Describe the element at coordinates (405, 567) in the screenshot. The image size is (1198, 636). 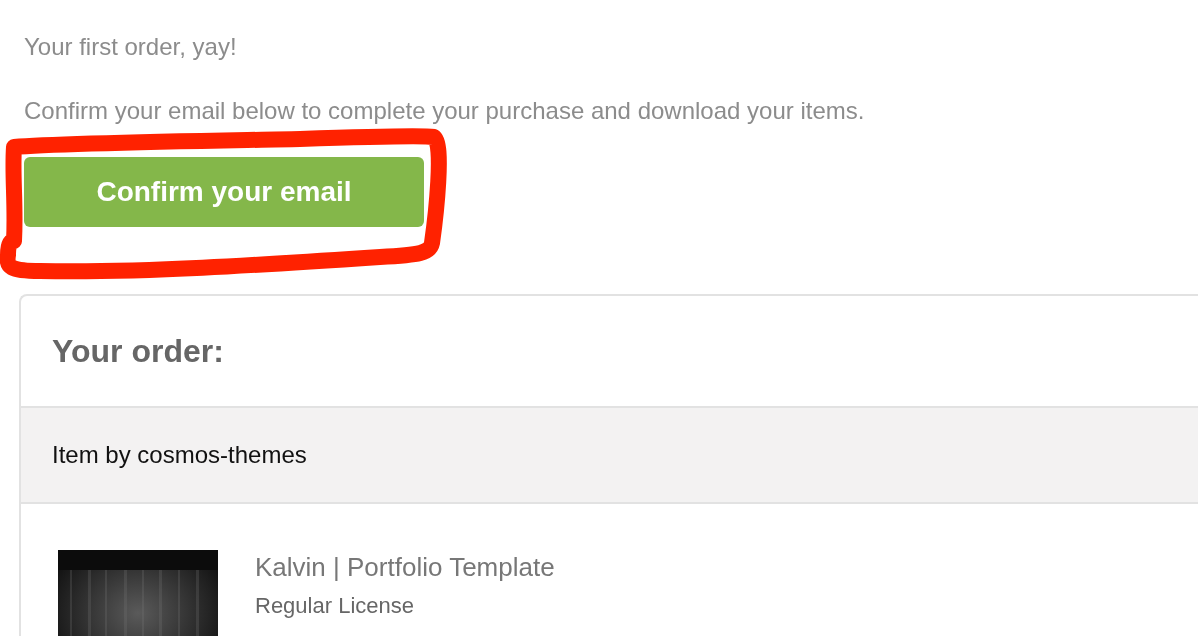
I see `item-title: Kalvin | Portfolio Template` at that location.